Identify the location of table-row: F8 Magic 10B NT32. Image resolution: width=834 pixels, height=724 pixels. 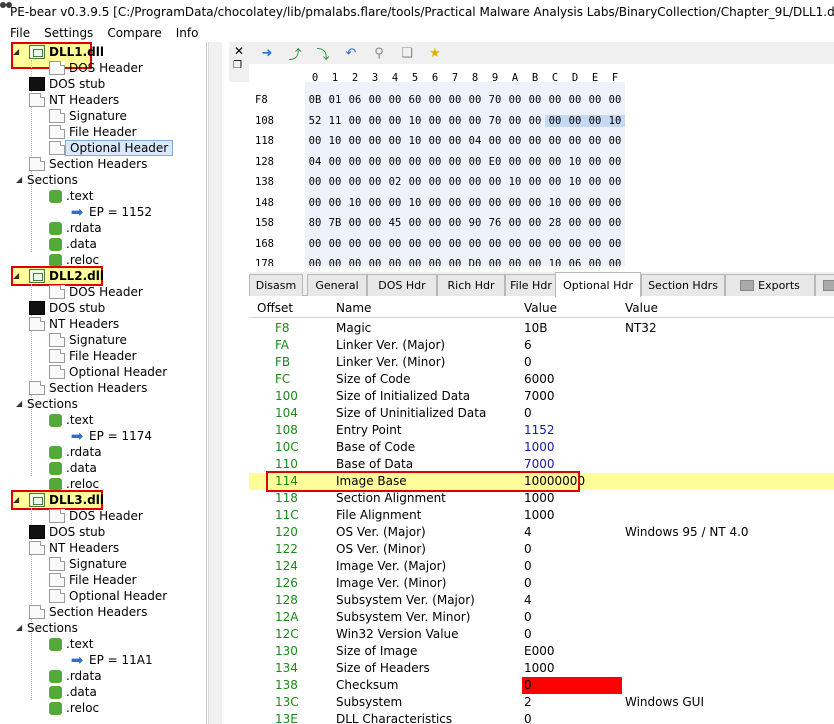
(541, 328).